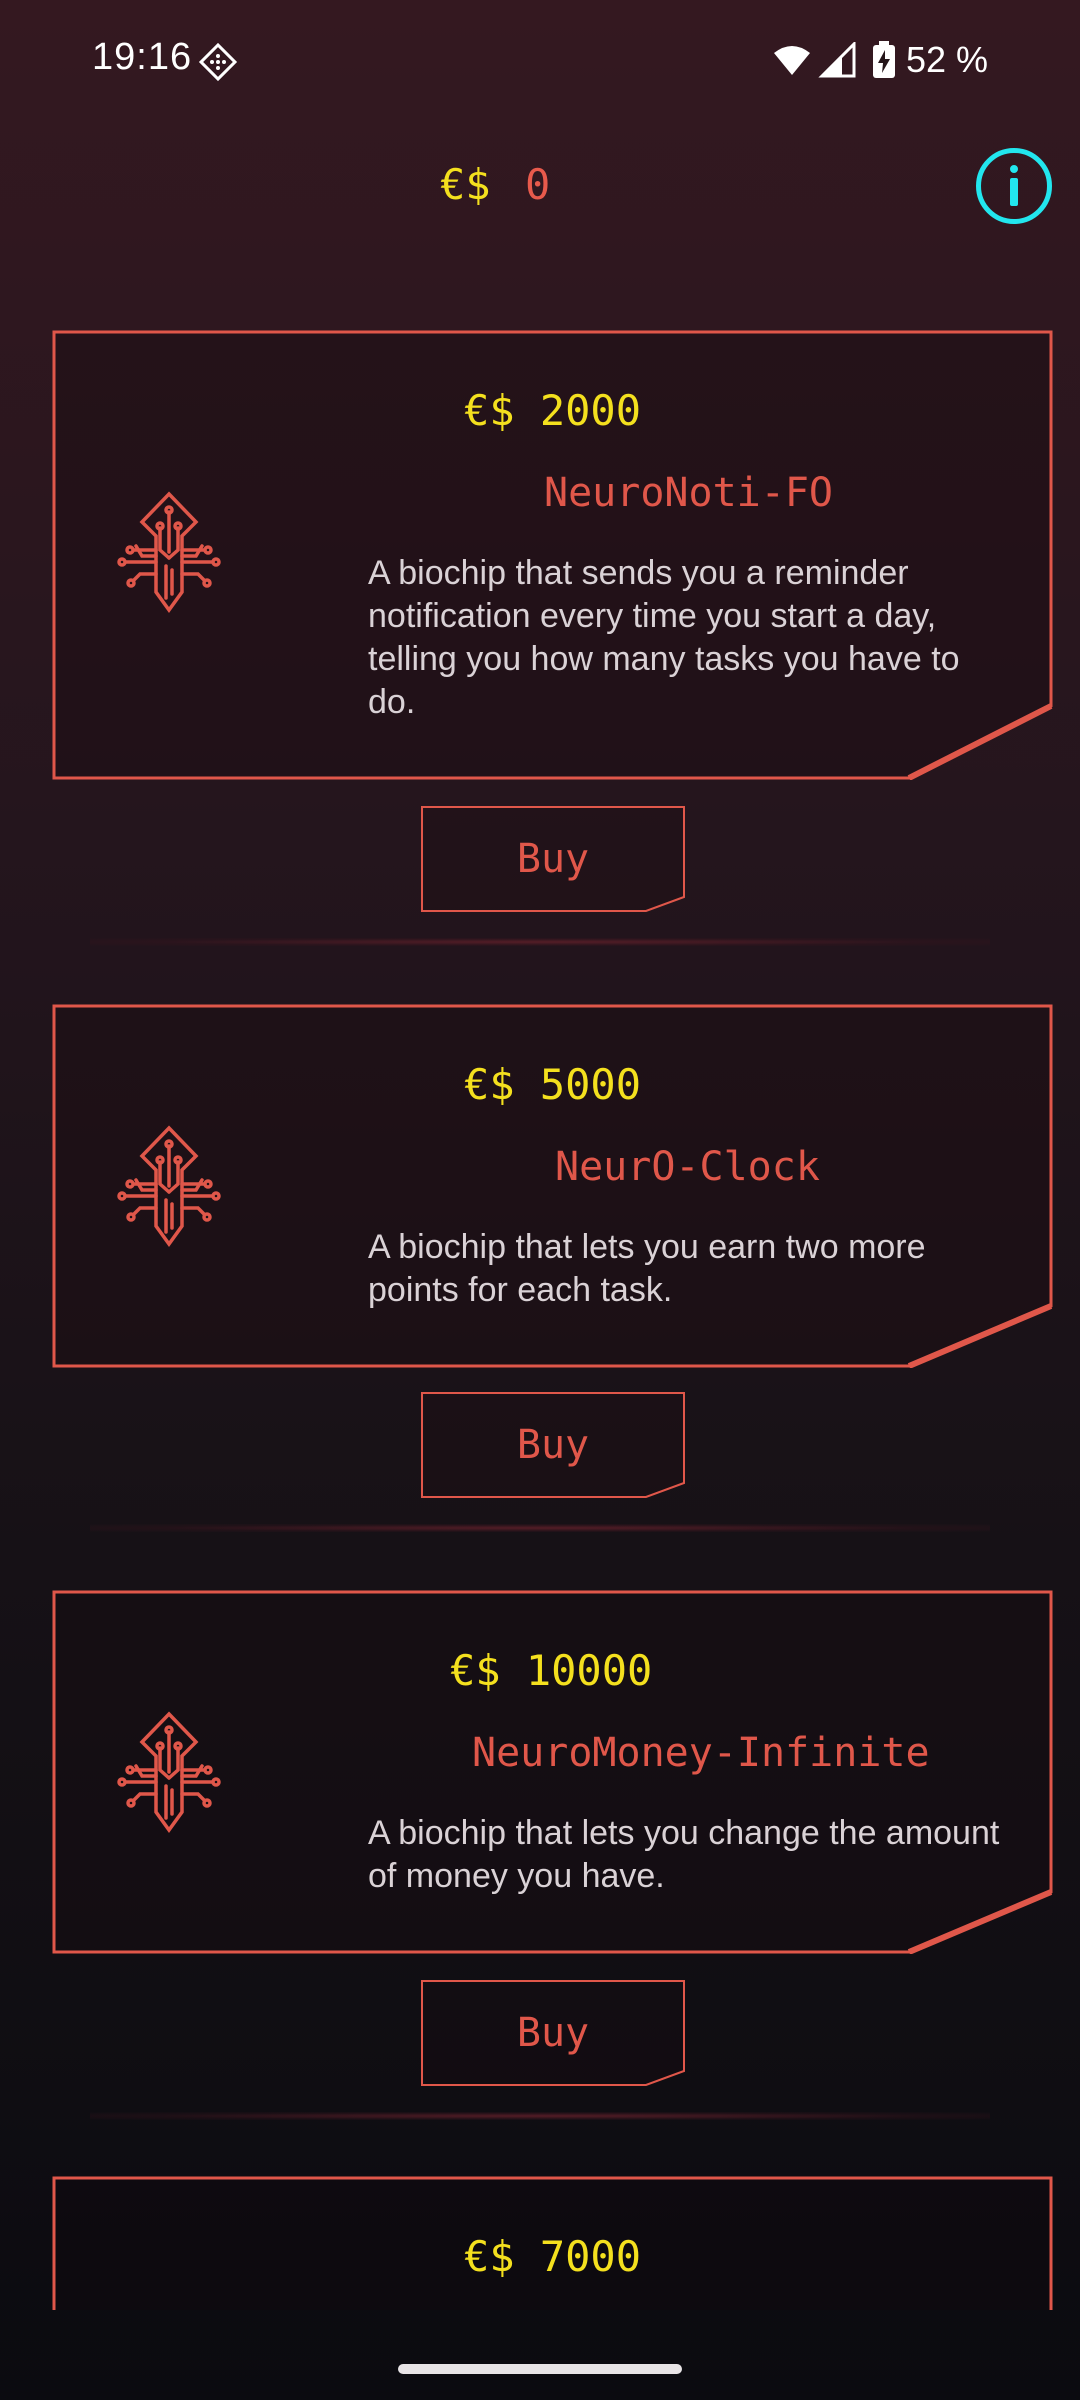 The height and width of the screenshot is (2400, 1080). What do you see at coordinates (553, 410) in the screenshot?
I see `item-price: €$ 2000` at bounding box center [553, 410].